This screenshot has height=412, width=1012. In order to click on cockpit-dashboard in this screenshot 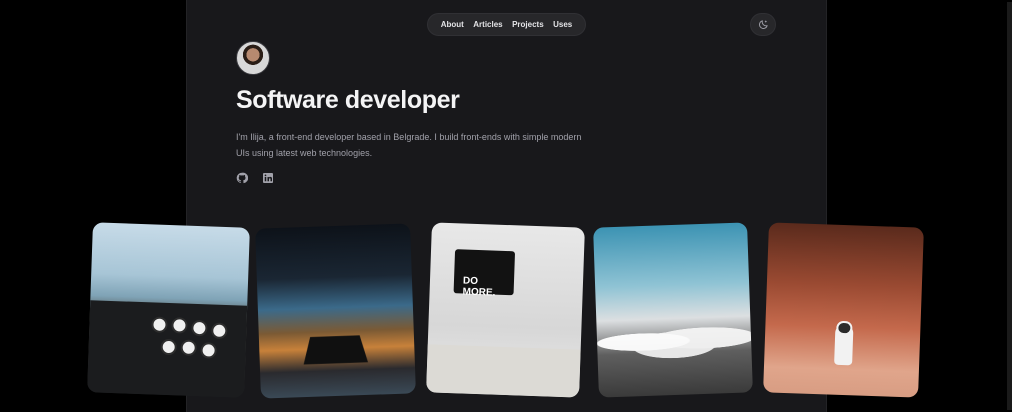, I will do `click(167, 349)`.